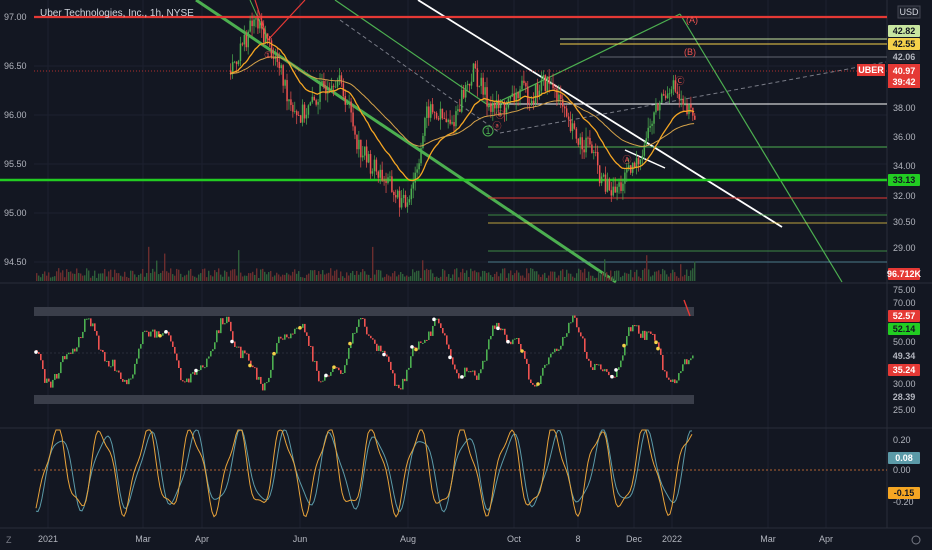 This screenshot has height=550, width=932. What do you see at coordinates (514, 539) in the screenshot?
I see `x-tick-label: Oct` at bounding box center [514, 539].